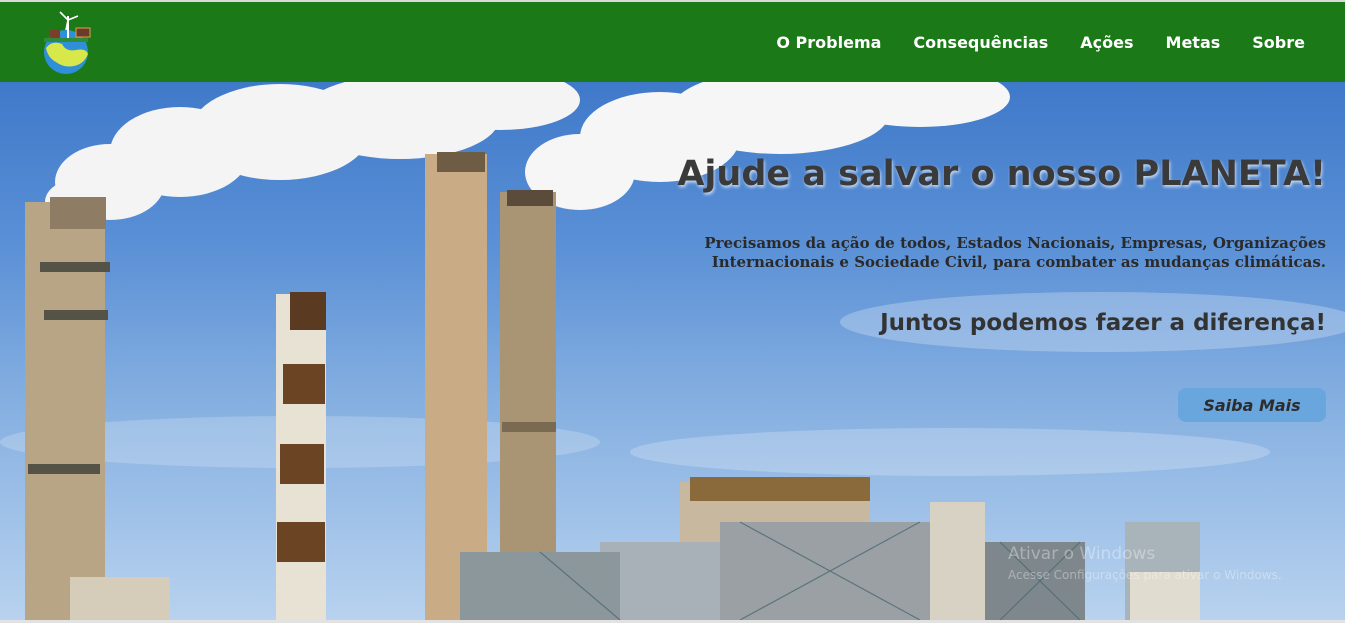 This screenshot has height=623, width=1345. Describe the element at coordinates (1106, 42) in the screenshot. I see `nav-link-acoes: Ações` at that location.